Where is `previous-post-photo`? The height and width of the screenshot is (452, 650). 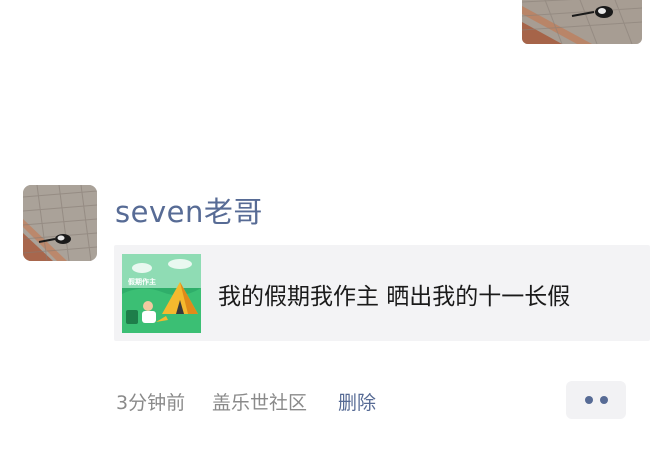 previous-post-photo is located at coordinates (582, 22).